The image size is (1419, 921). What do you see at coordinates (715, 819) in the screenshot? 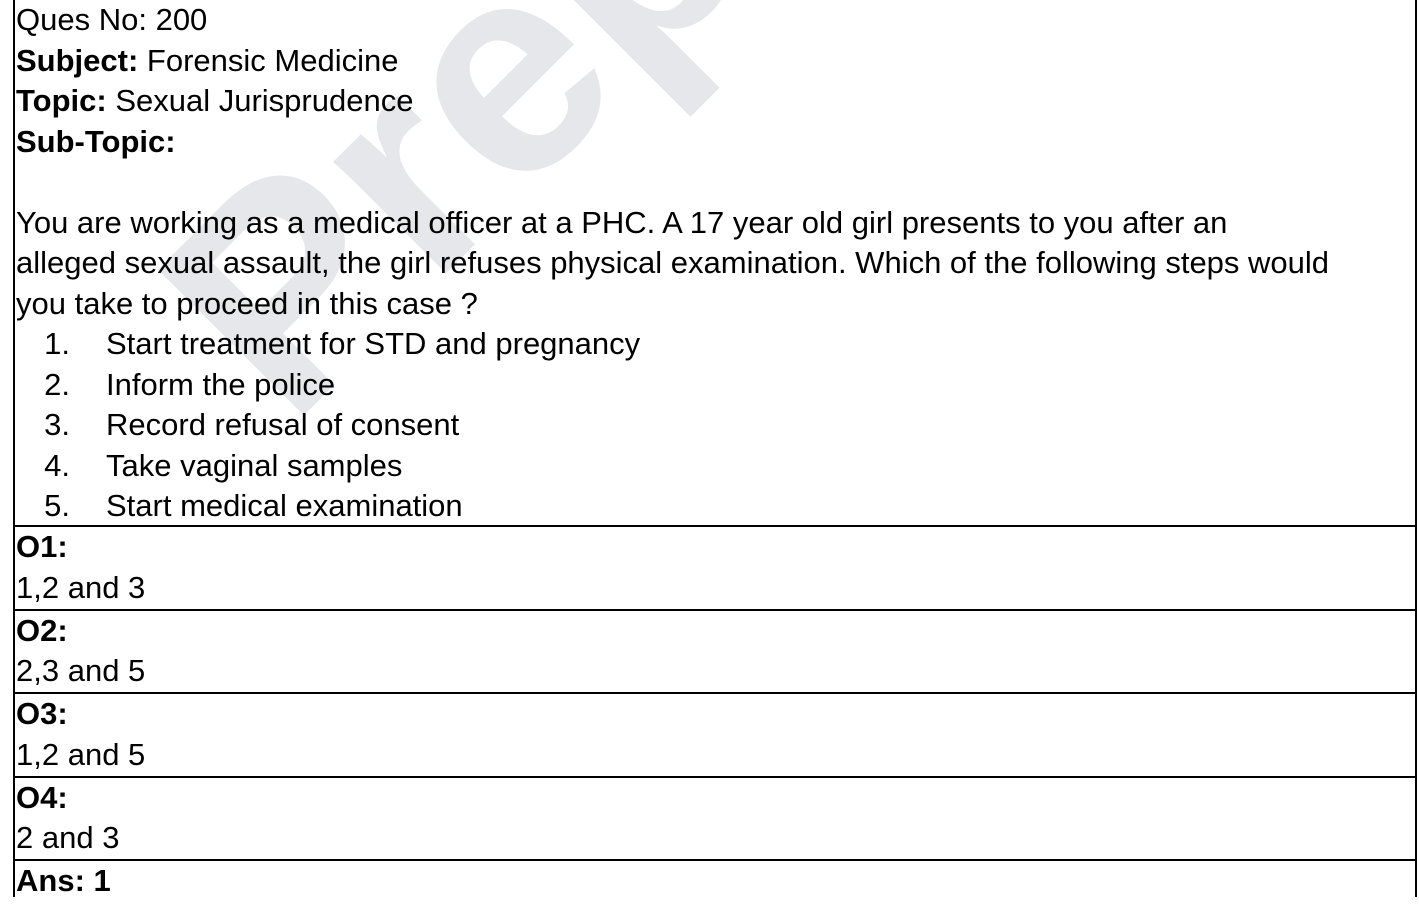
I see `option-4-cell: O4: 2 and 3` at bounding box center [715, 819].